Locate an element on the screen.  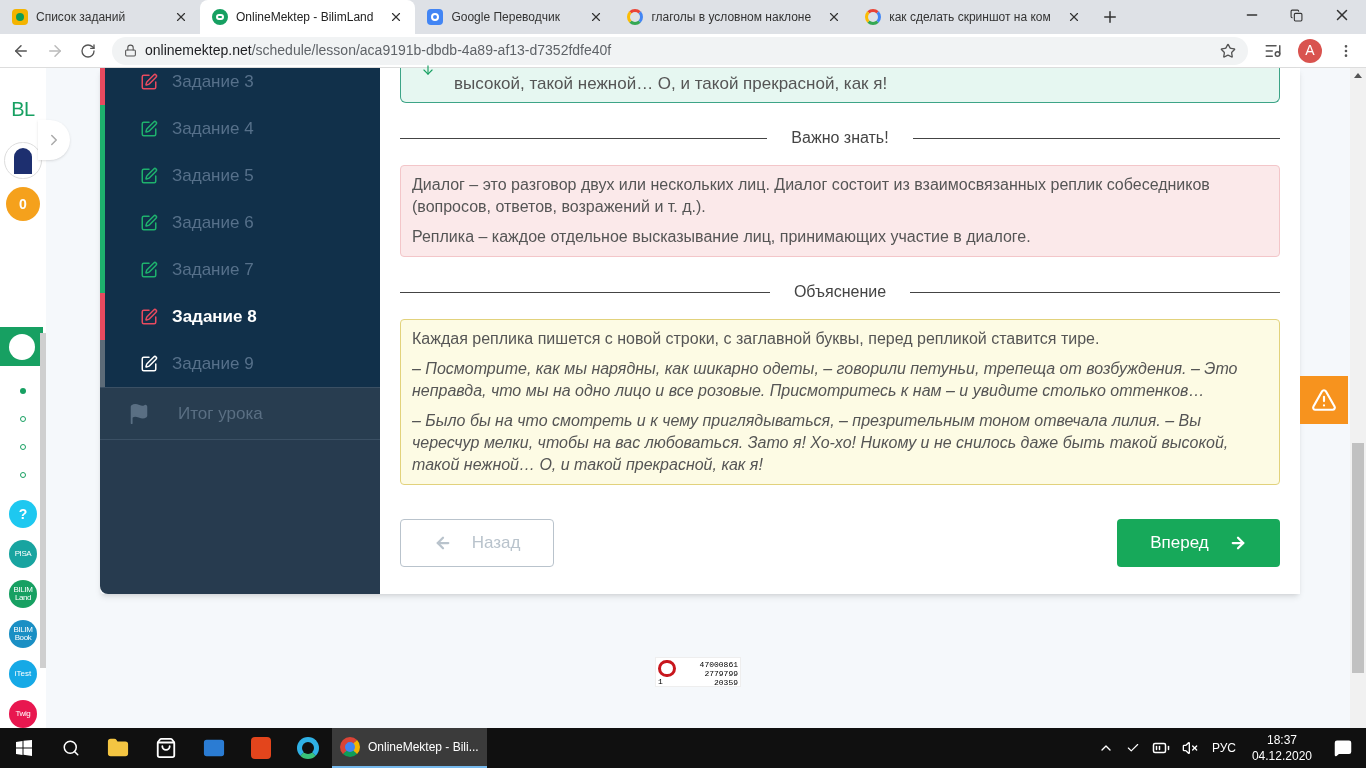
tab-title: Google Переводчик is located at coordinates (506, 17).